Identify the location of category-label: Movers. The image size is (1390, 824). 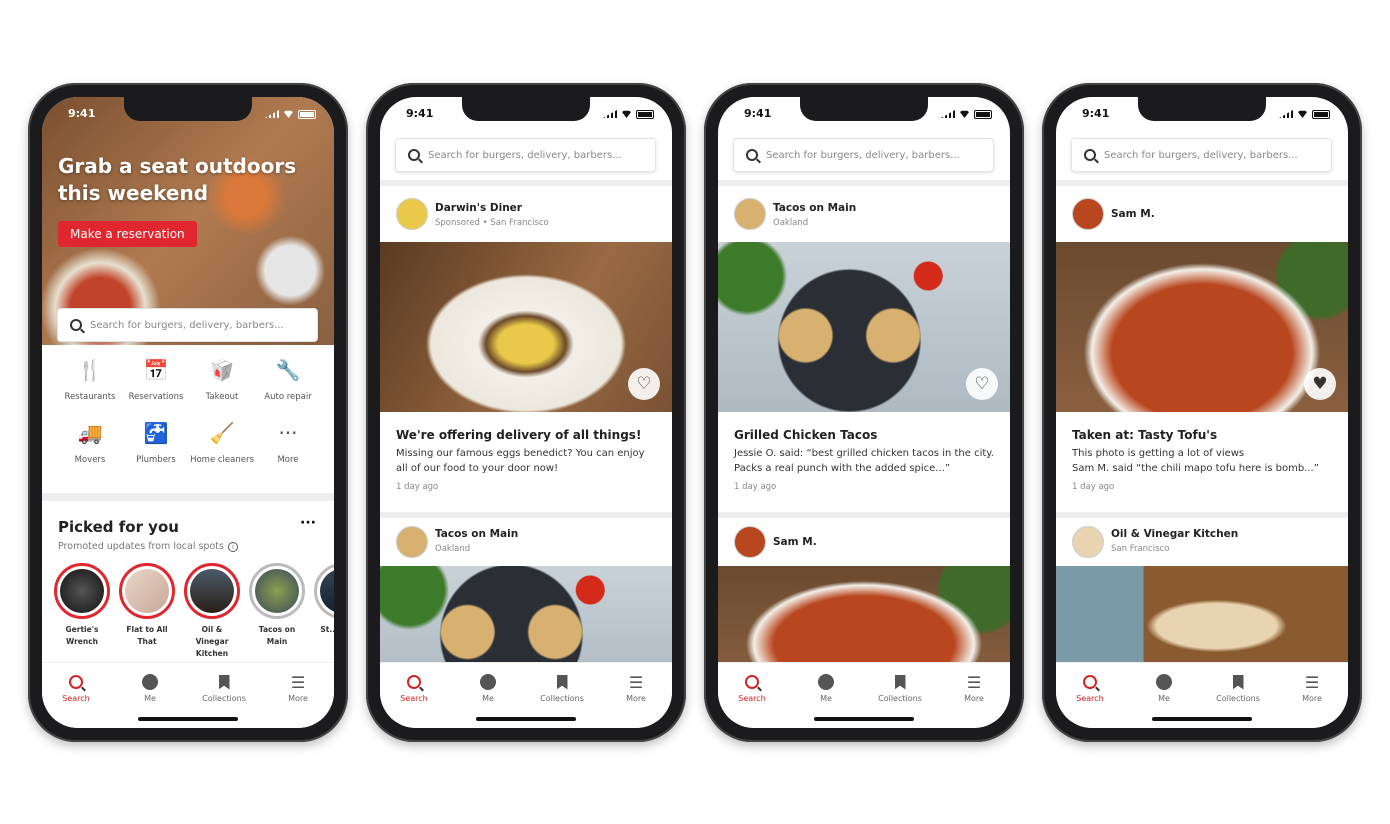
(90, 460).